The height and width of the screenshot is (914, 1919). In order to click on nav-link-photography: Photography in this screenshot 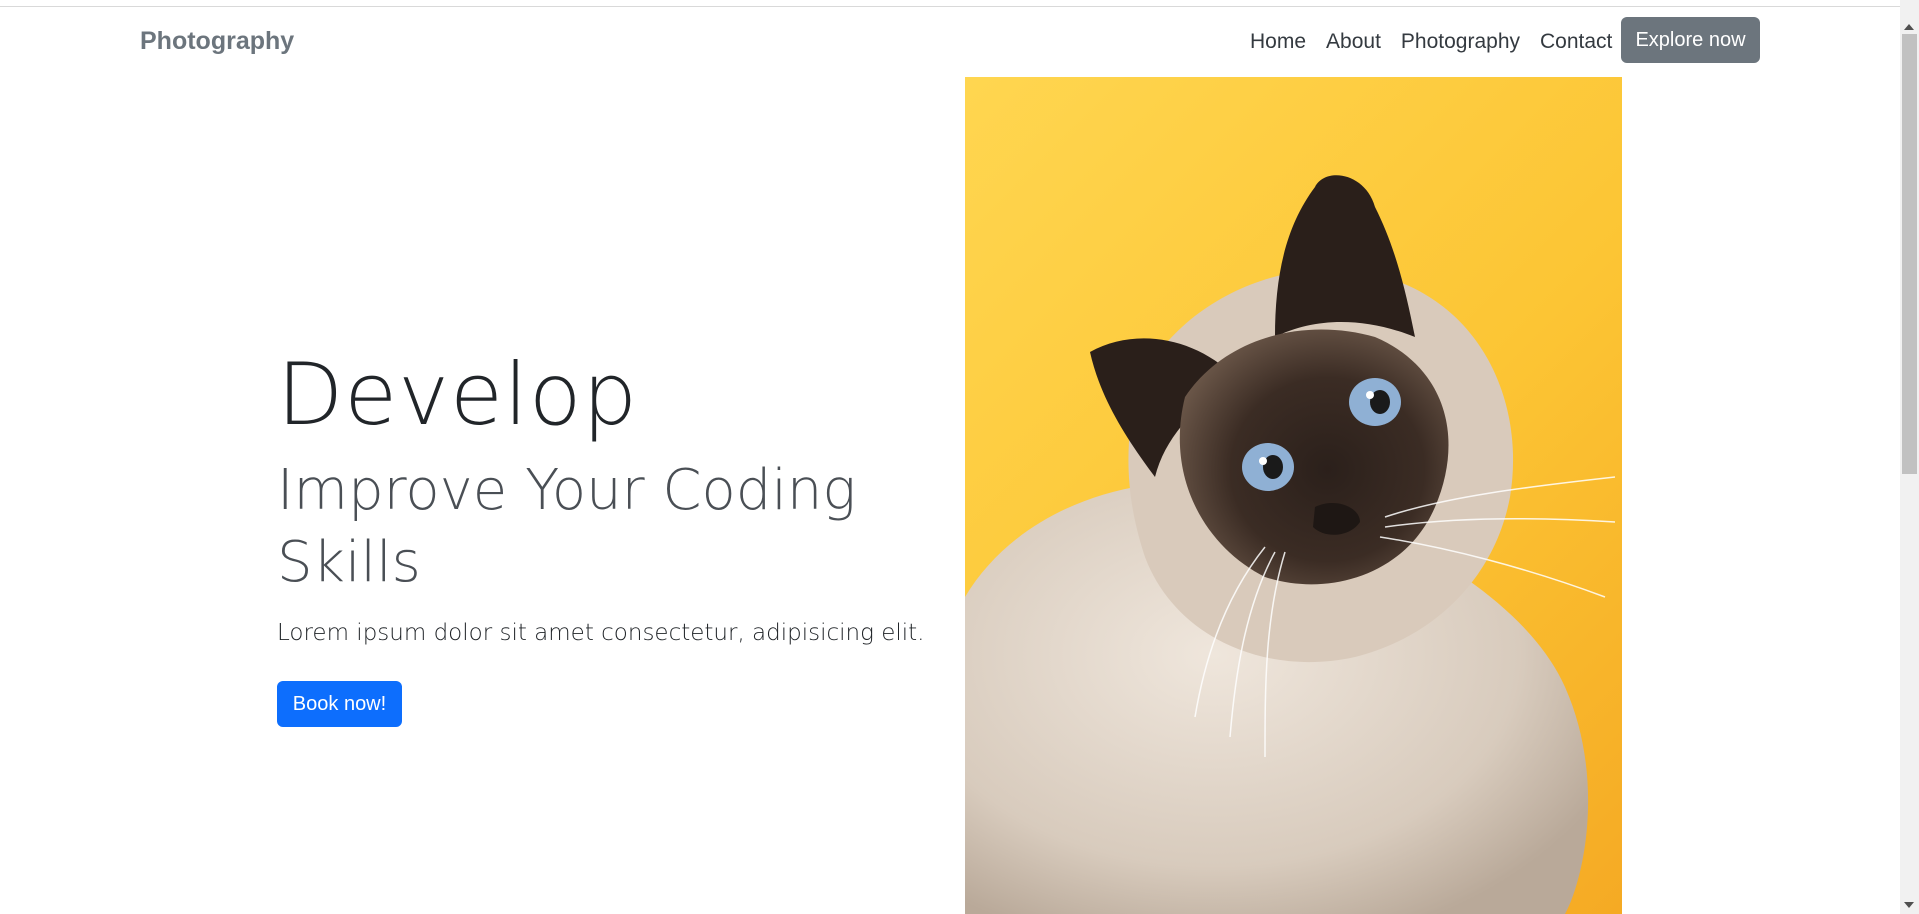, I will do `click(1460, 42)`.